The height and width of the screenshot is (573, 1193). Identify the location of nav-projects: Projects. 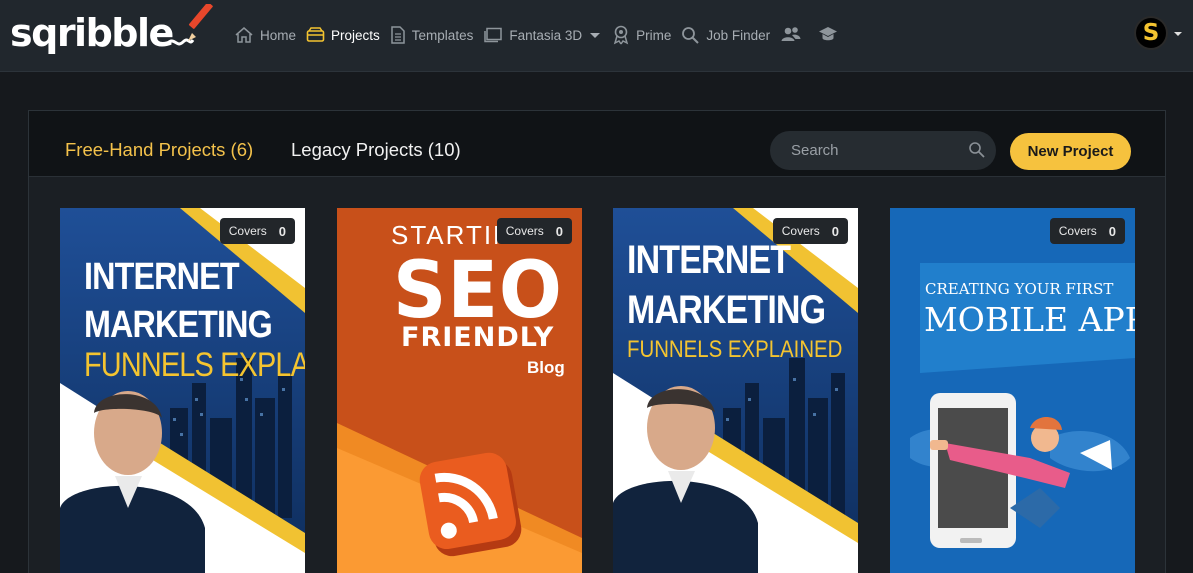
(343, 35).